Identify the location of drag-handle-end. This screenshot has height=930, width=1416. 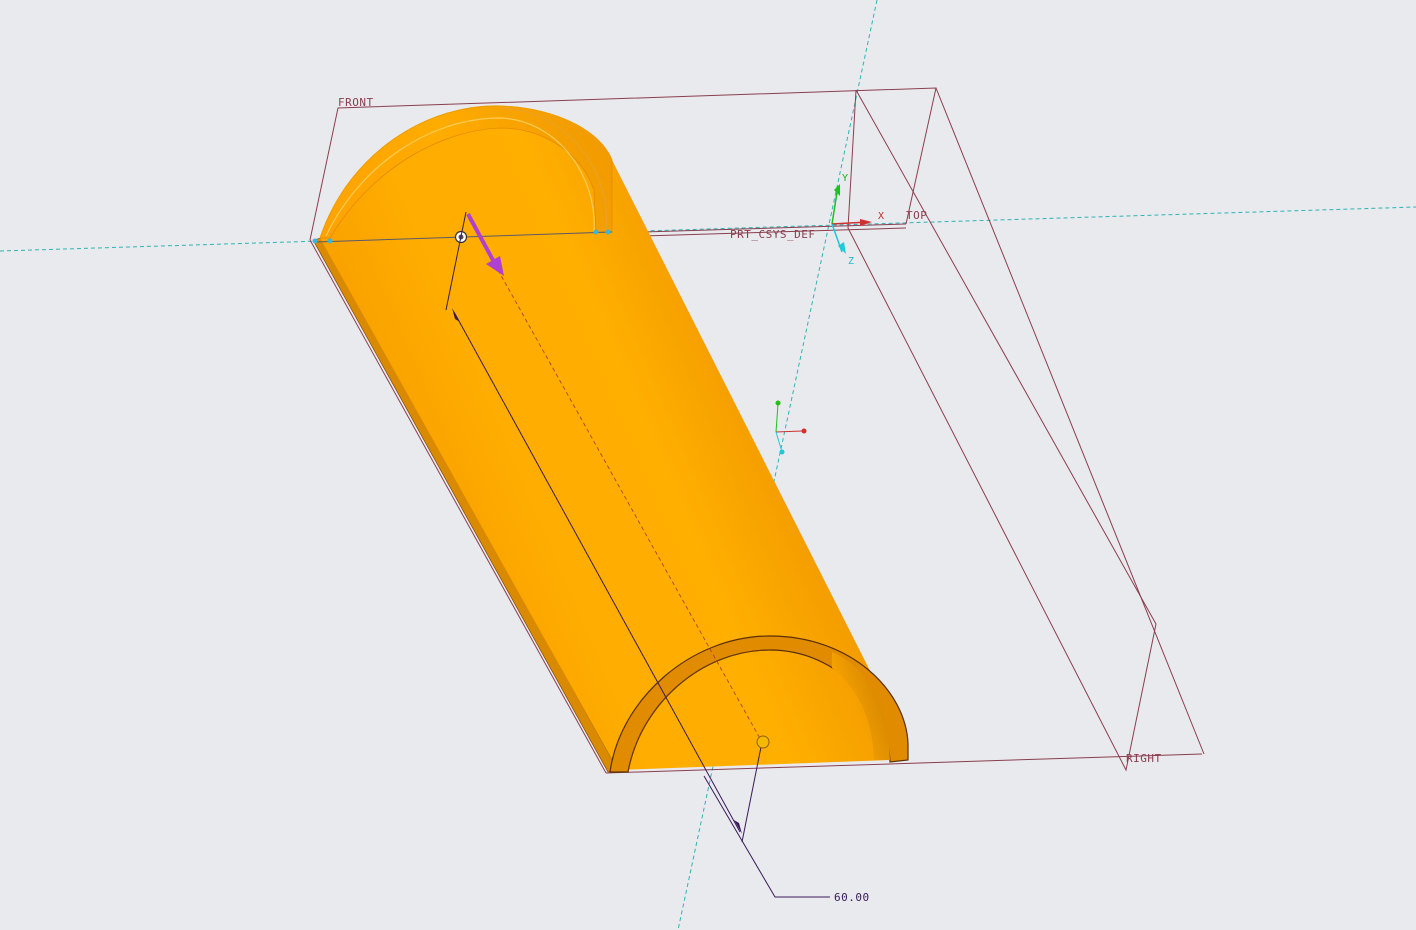
(763, 742).